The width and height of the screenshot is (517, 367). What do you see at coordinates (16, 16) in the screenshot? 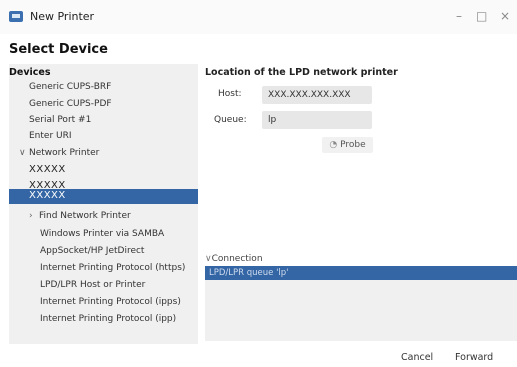
I see `printer-icon` at bounding box center [16, 16].